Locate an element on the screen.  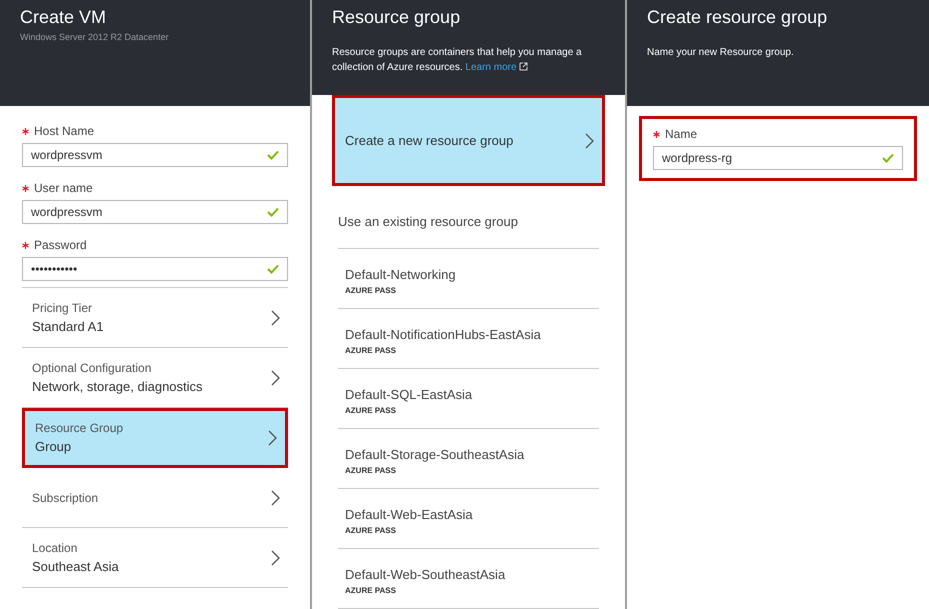
field-label: Host Name is located at coordinates (64, 131).